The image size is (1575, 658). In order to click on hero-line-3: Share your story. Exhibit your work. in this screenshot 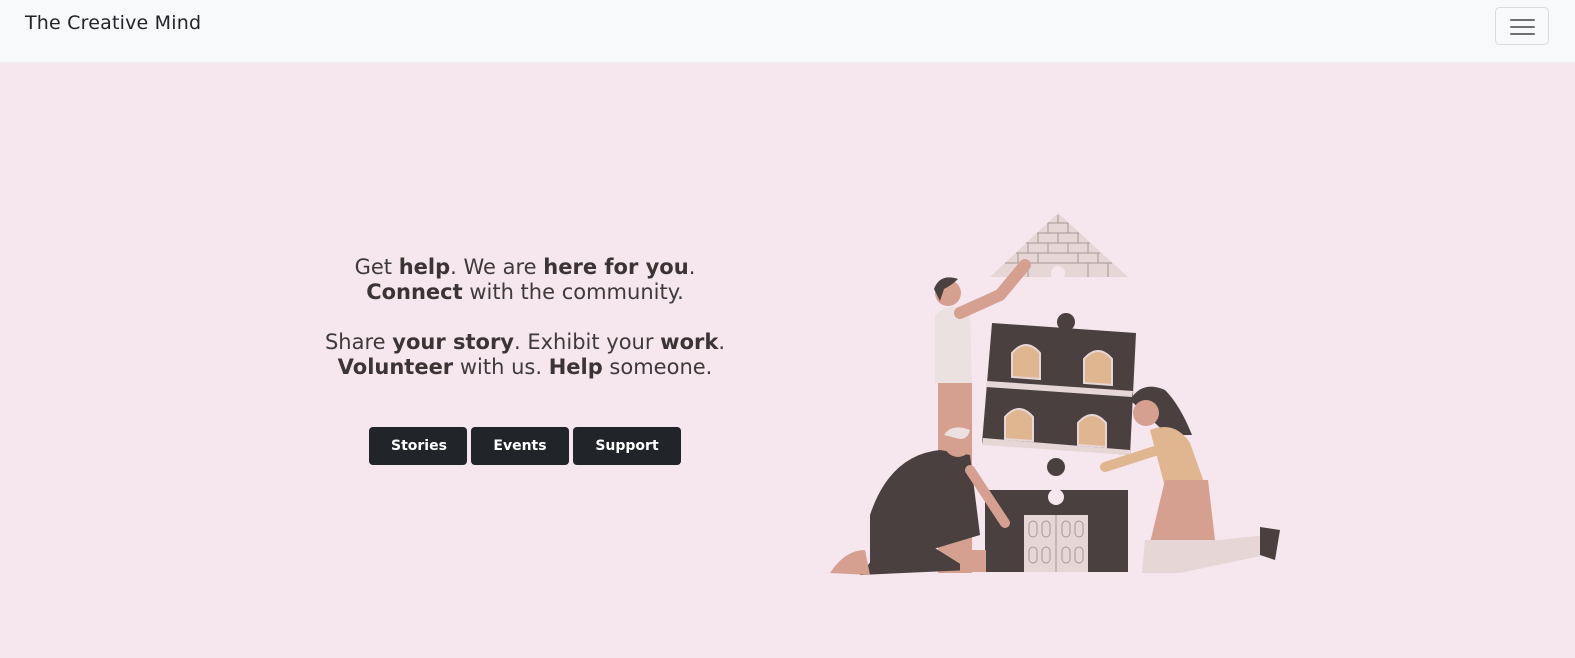, I will do `click(525, 342)`.